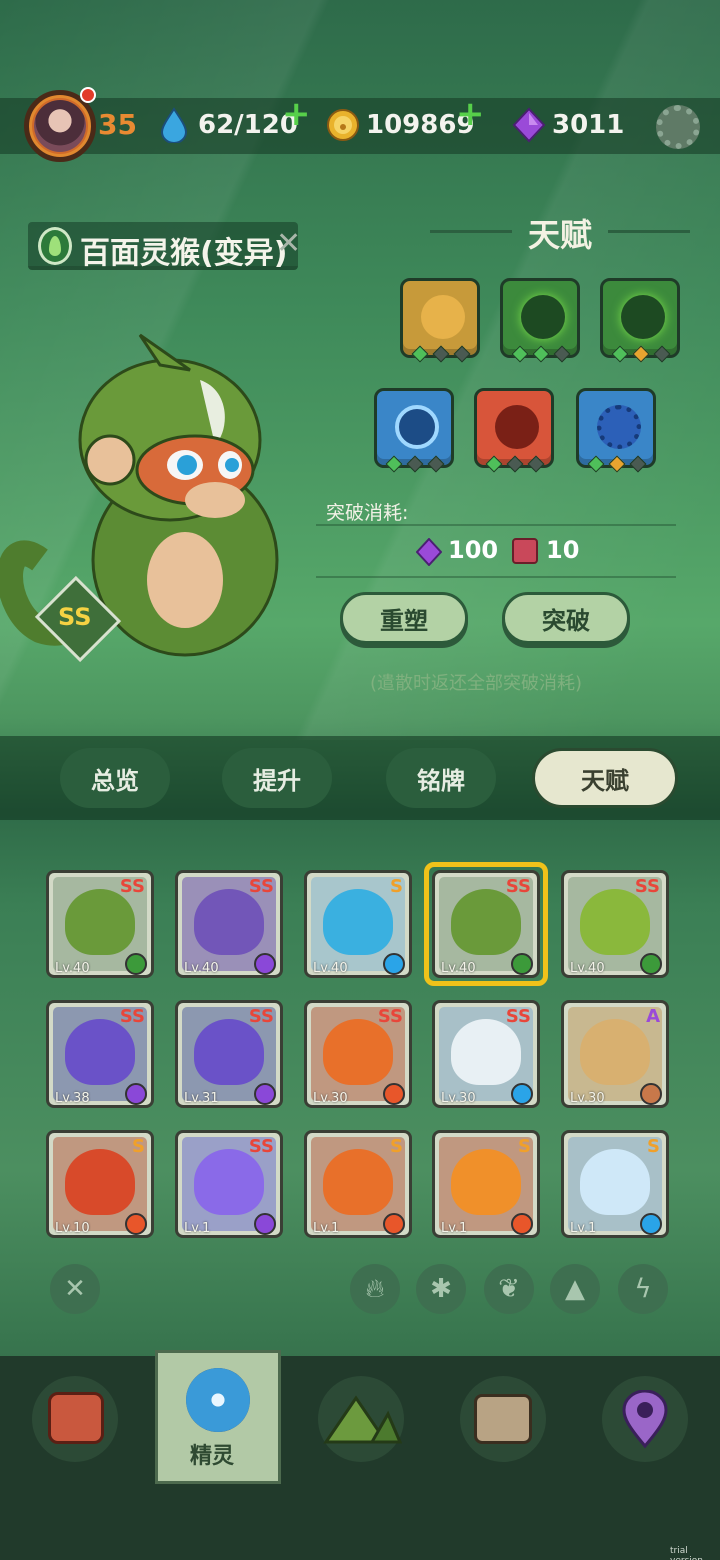  Describe the element at coordinates (115, 778) in the screenshot. I see `tab-overview: 总览` at that location.